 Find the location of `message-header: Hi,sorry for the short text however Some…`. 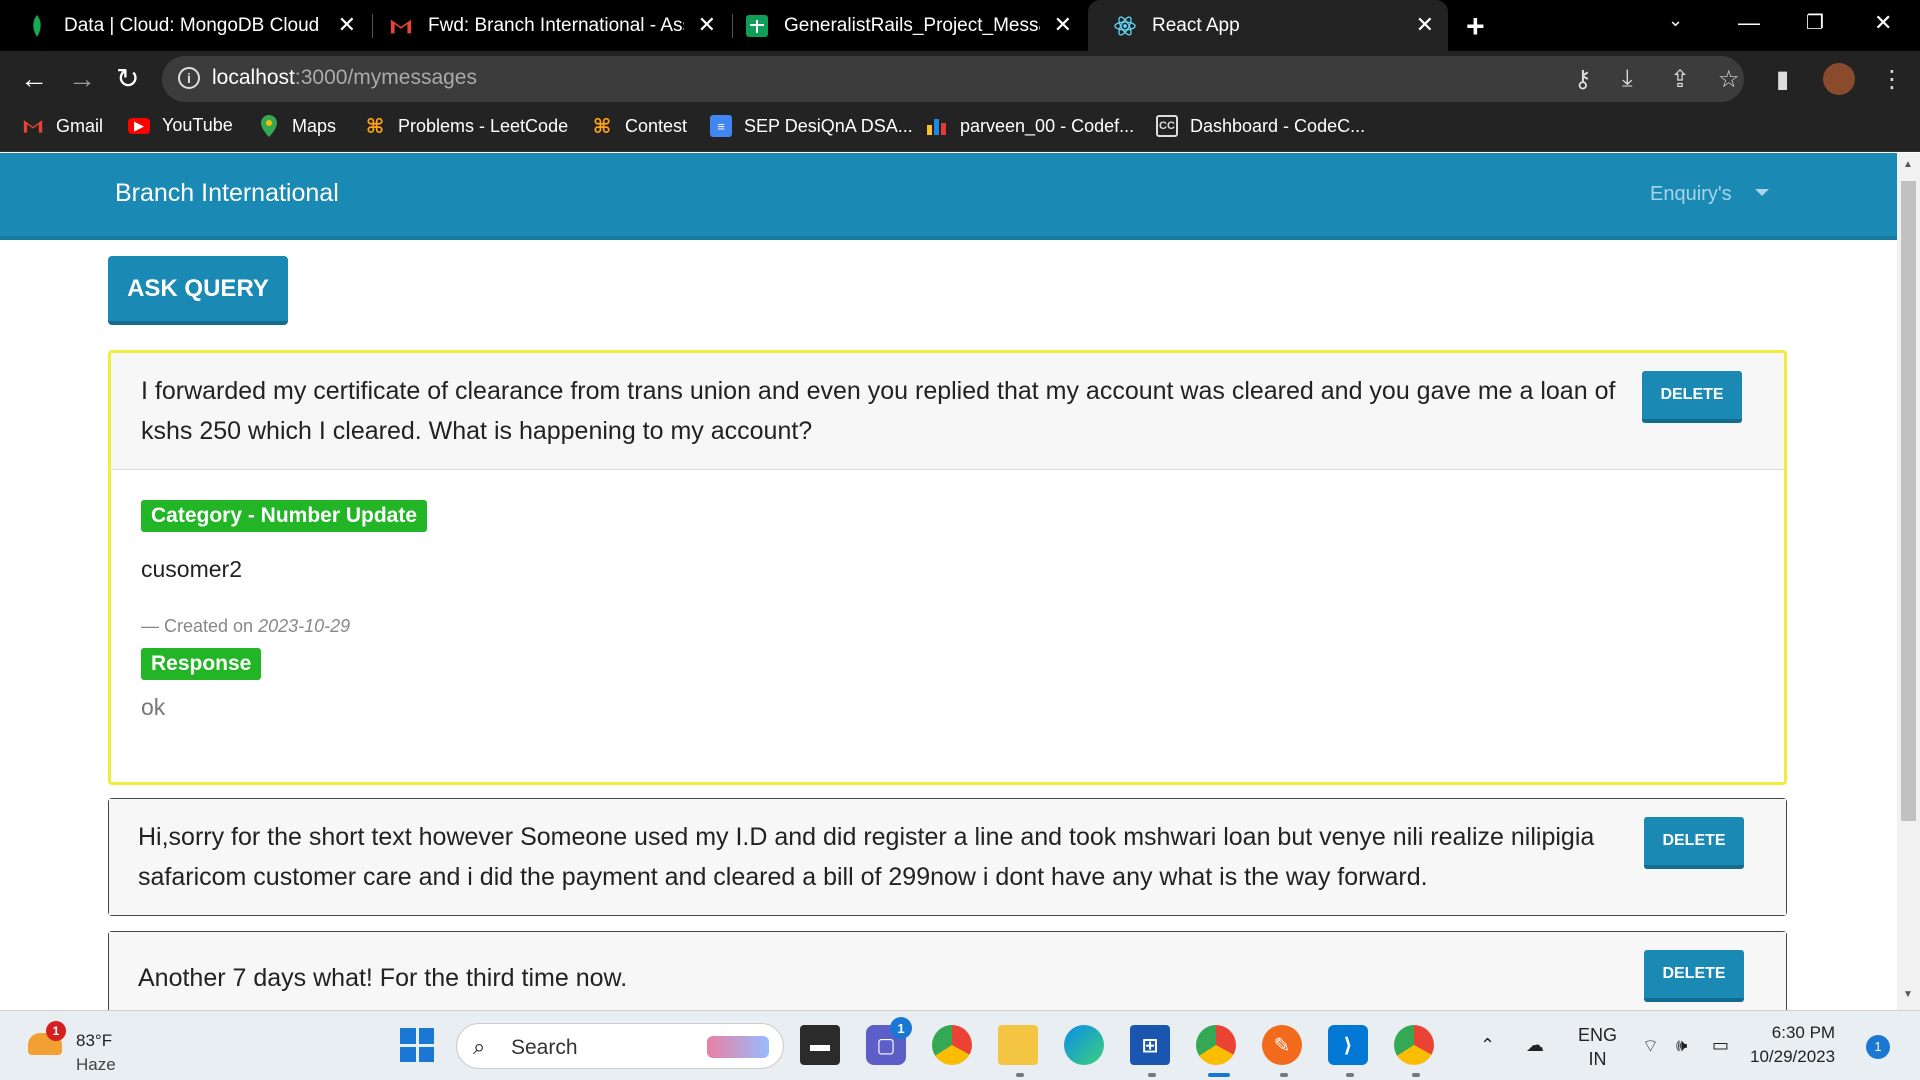

message-header: Hi,sorry for the short text however Some… is located at coordinates (947, 857).